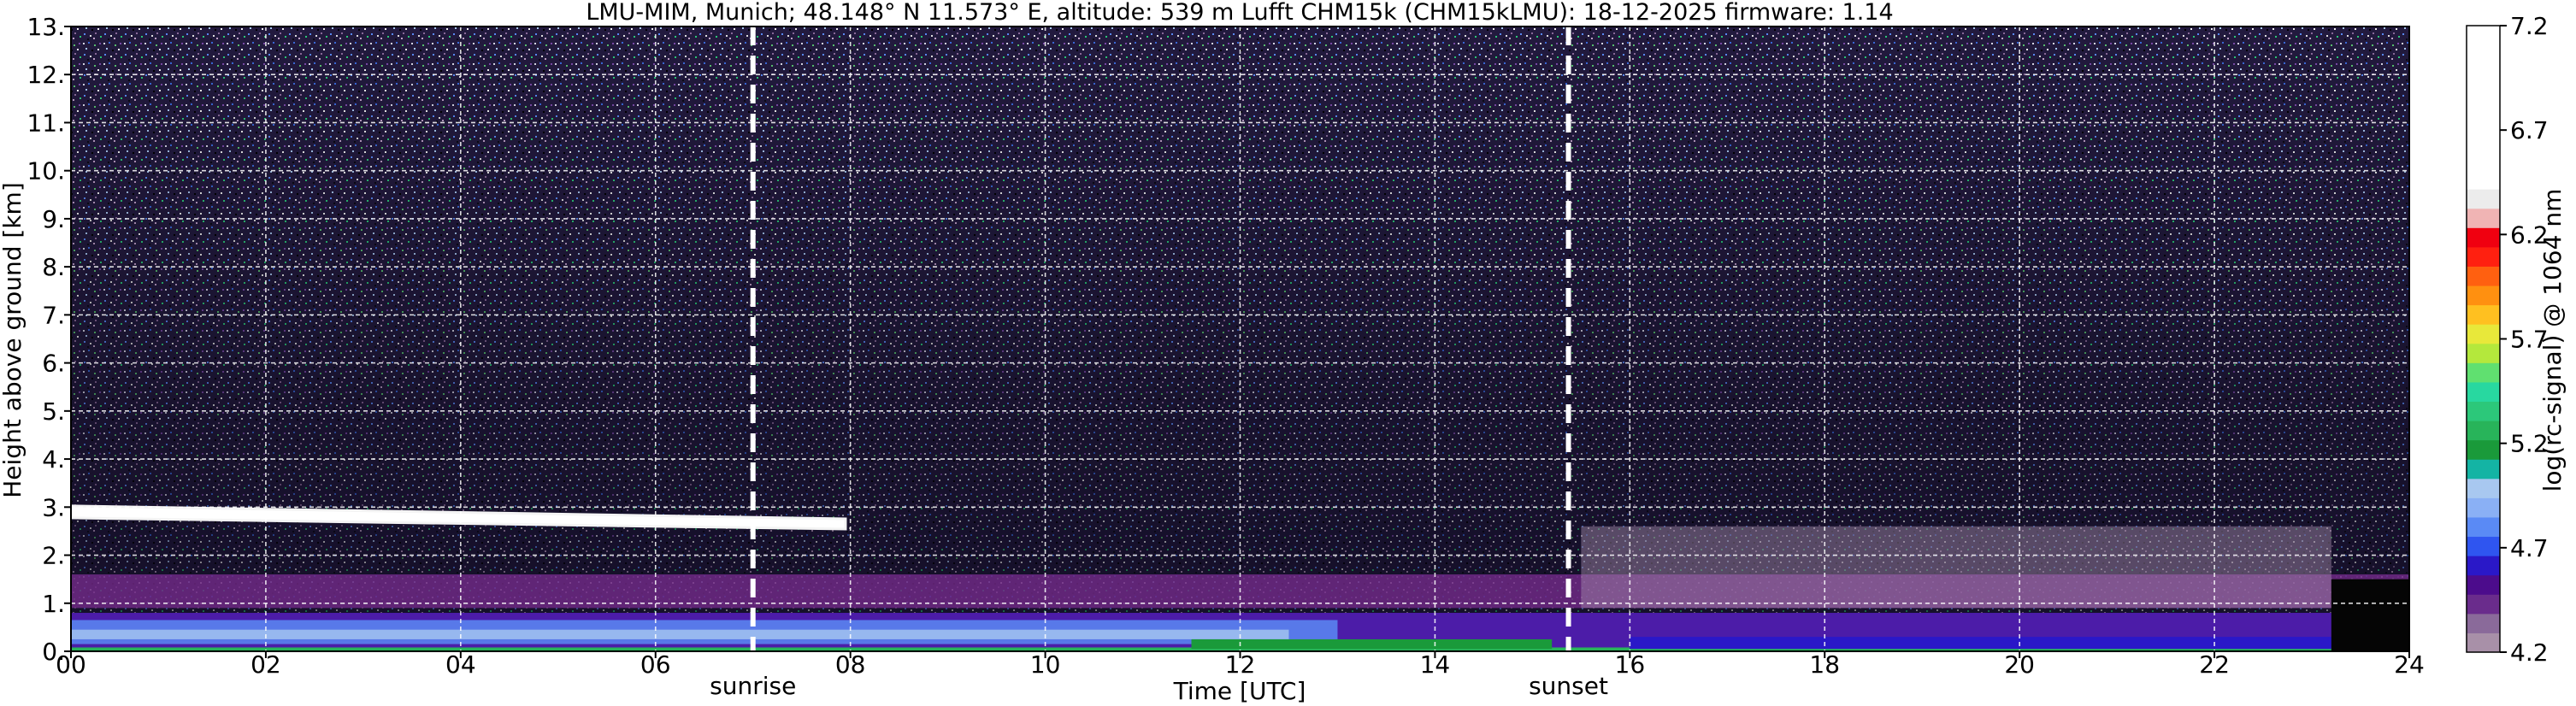 Image resolution: width=2576 pixels, height=706 pixels. I want to click on evening-layer, so click(1956, 567).